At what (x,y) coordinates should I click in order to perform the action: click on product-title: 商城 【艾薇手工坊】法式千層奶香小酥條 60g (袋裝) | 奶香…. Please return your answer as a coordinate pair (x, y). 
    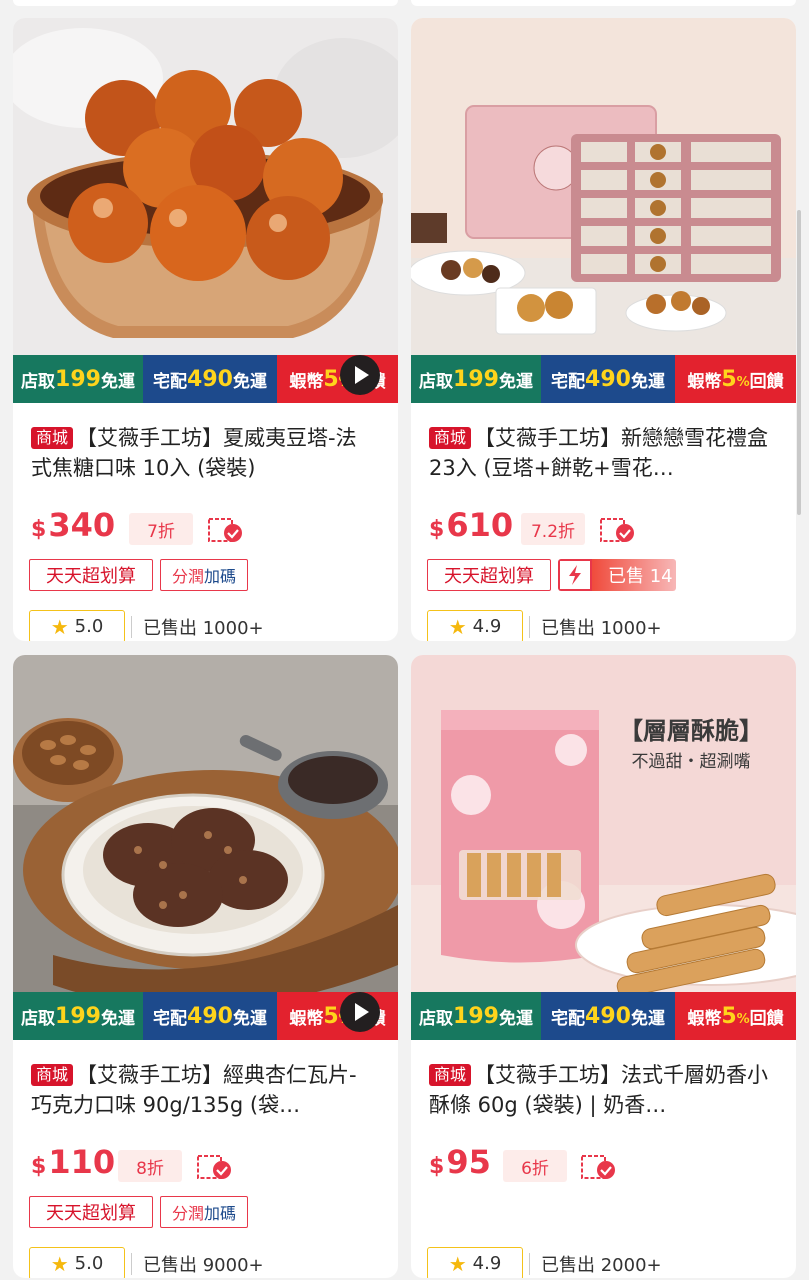
    Looking at the image, I should click on (601, 1090).